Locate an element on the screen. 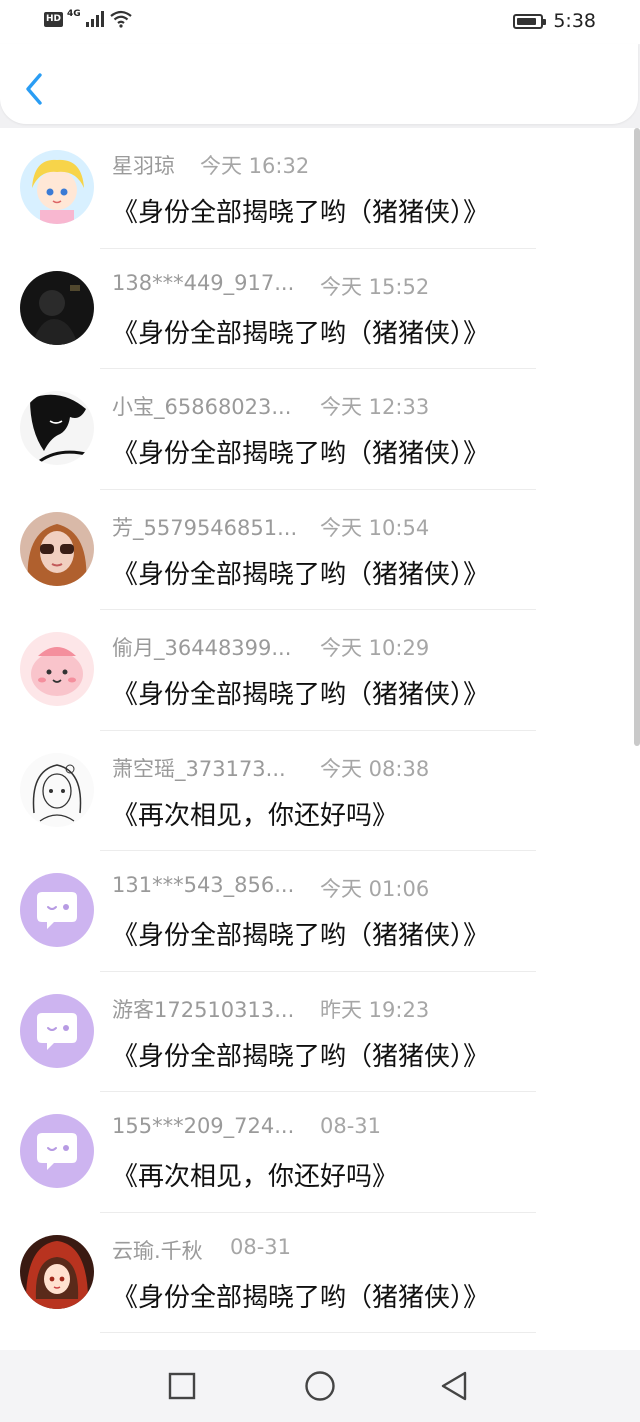 This screenshot has height=1422, width=640. square-recents-icon is located at coordinates (182, 1386).